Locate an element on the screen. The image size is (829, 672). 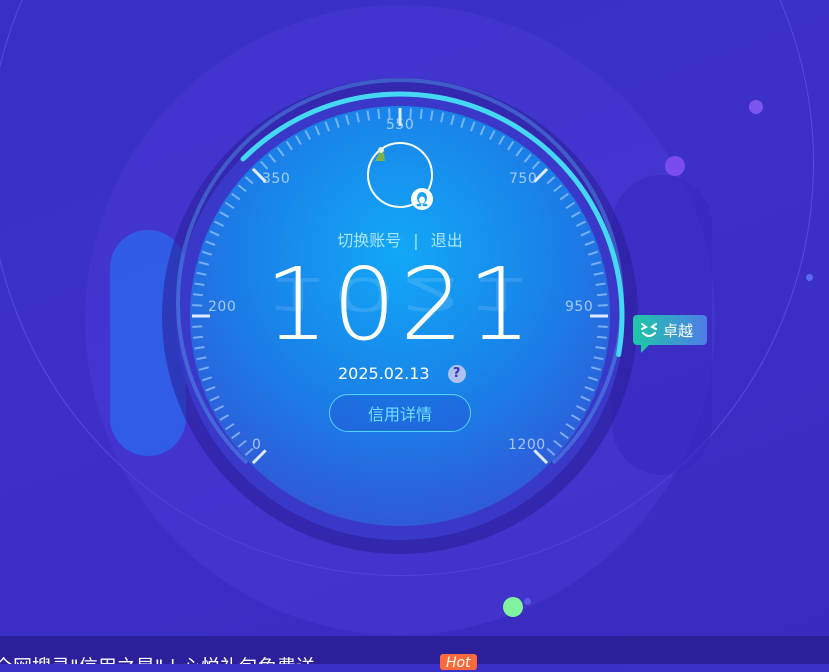
score-date-row: 2025.02.13 ? is located at coordinates (402, 373).